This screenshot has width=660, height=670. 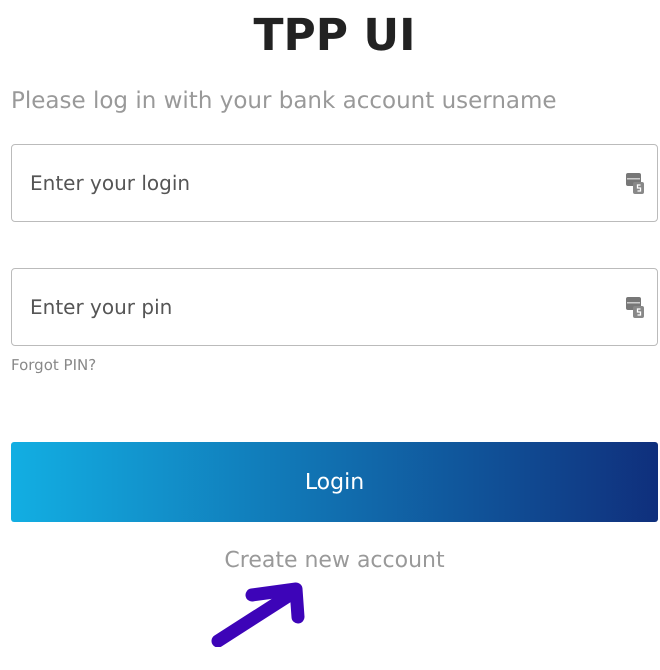 I want to click on forgot-pin-link: Forgot PIN?, so click(x=53, y=365).